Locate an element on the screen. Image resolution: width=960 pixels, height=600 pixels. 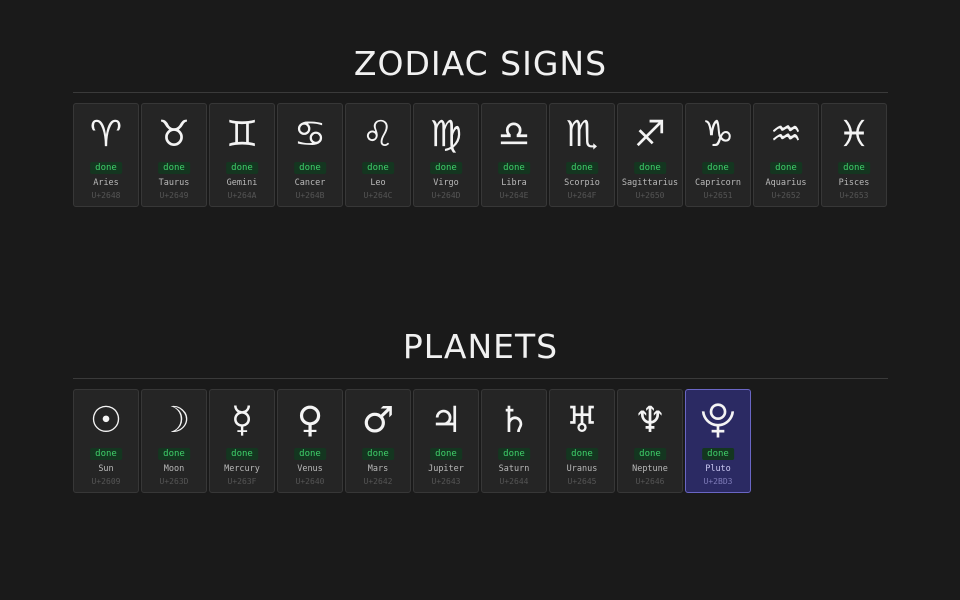
jupiter-symbol-icon: ♃ is located at coordinates (446, 420).